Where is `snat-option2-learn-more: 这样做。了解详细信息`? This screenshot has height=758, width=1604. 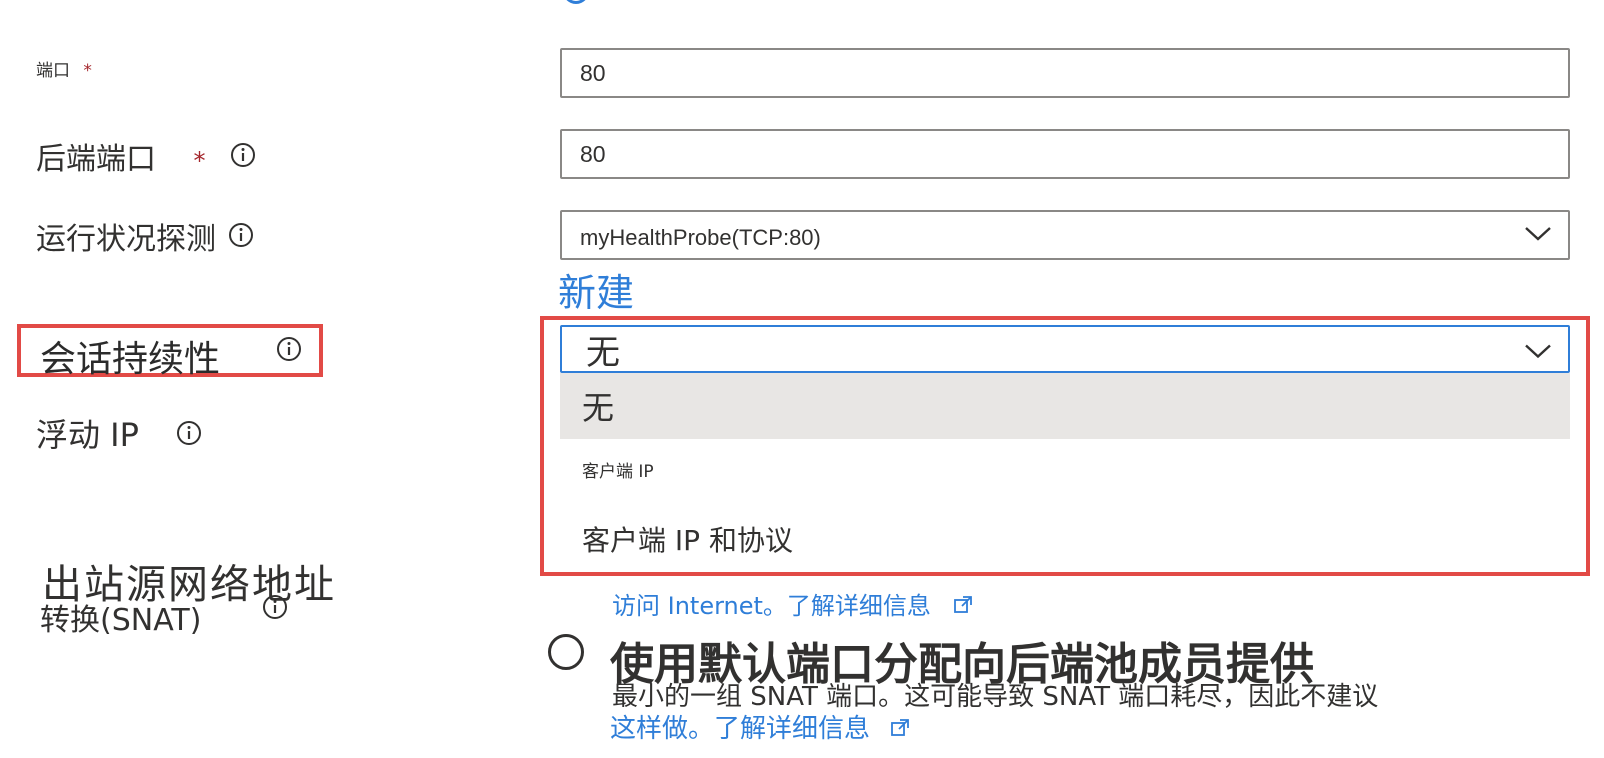
snat-option2-learn-more: 这样做。了解详细信息 is located at coordinates (760, 726).